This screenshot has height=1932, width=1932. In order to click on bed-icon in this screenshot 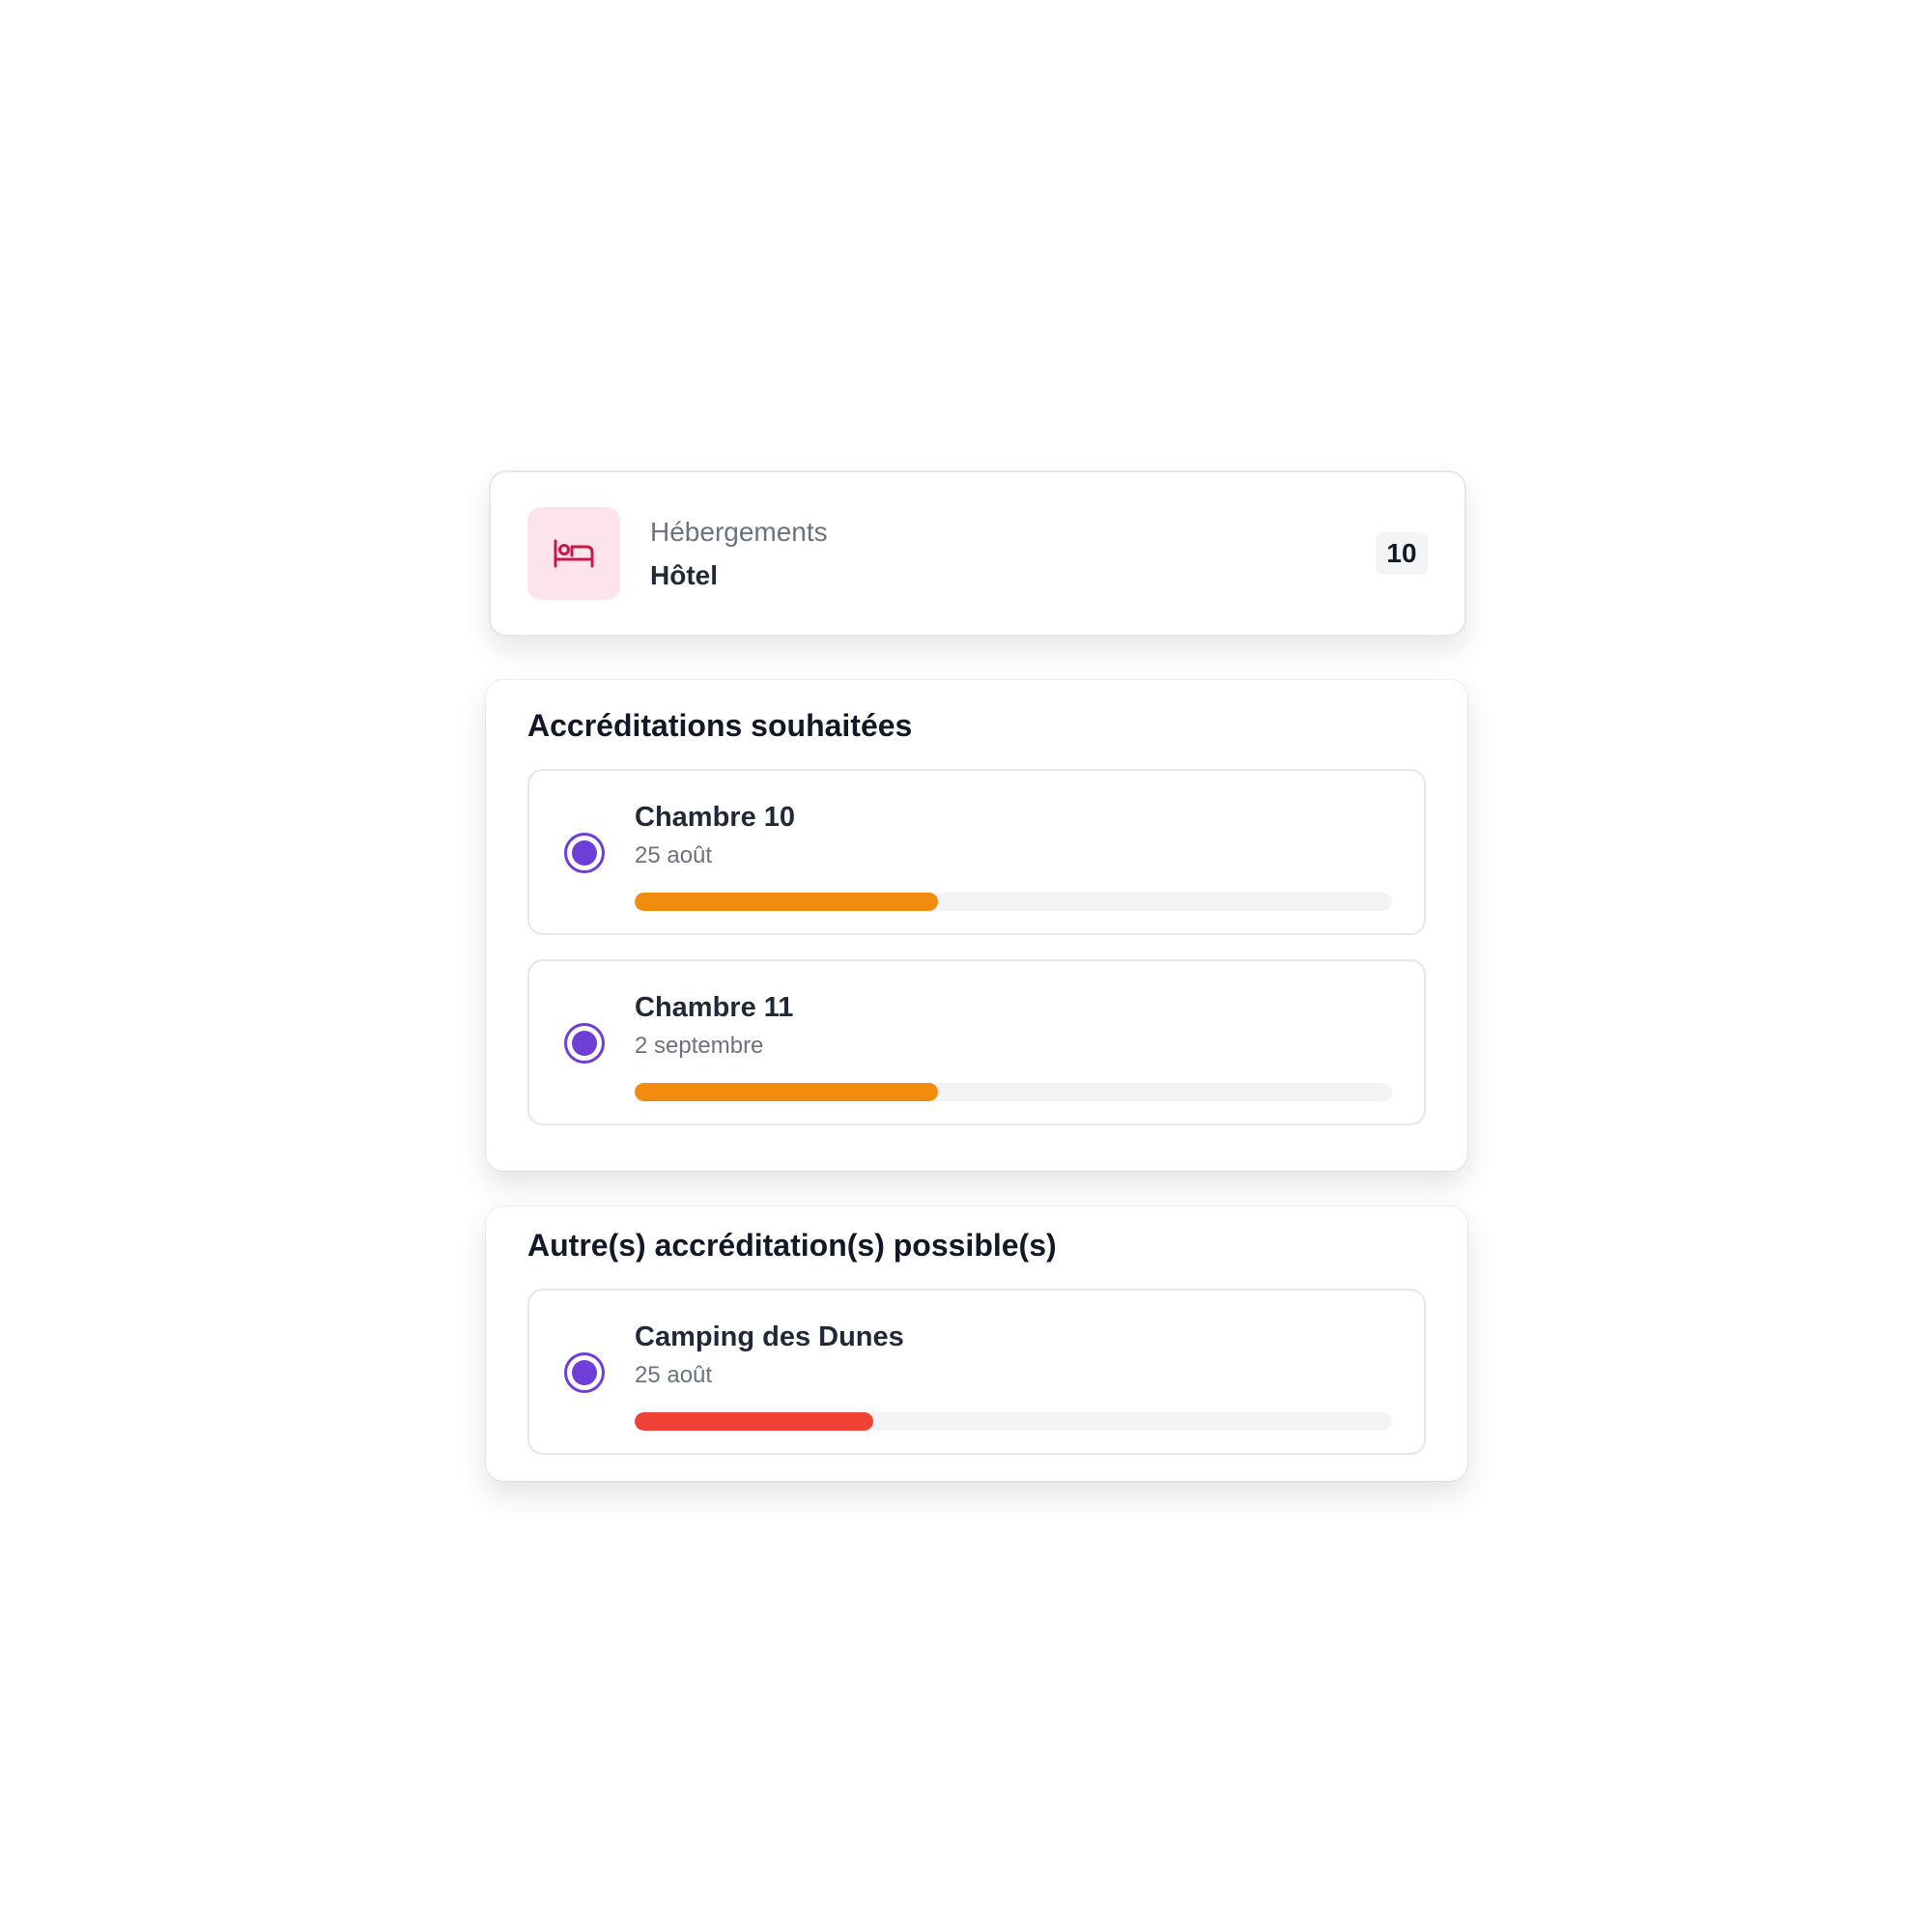, I will do `click(574, 553)`.